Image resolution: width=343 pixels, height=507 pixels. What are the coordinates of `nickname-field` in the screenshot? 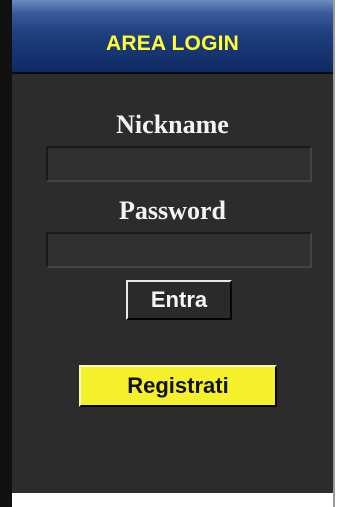 It's located at (179, 164).